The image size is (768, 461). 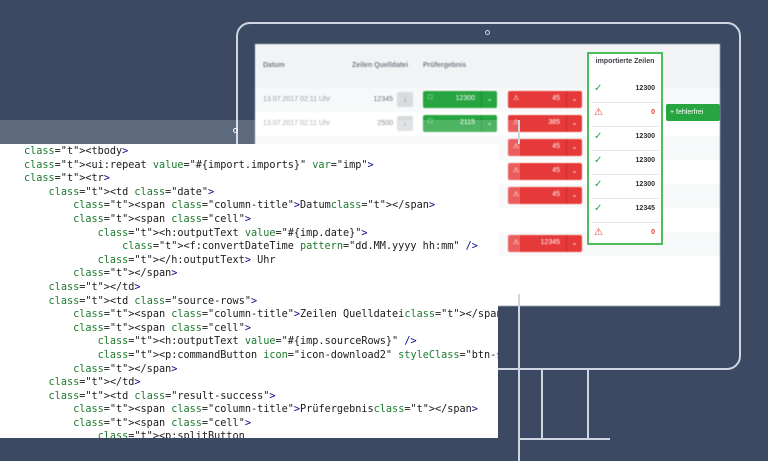 What do you see at coordinates (171, 434) in the screenshot?
I see `code-line: class="t"><p:splitButton` at bounding box center [171, 434].